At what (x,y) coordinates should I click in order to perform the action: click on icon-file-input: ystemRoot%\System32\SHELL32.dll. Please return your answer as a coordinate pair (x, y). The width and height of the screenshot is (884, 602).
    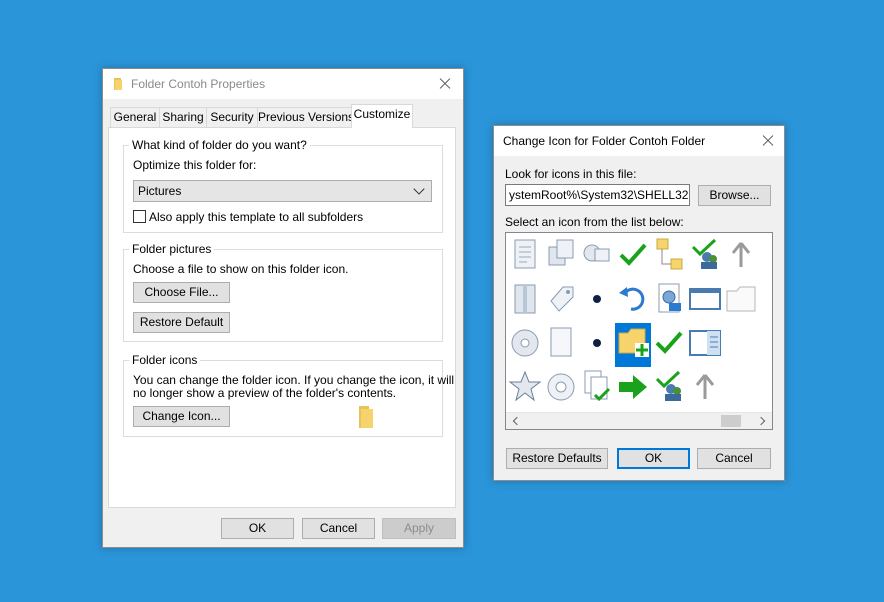
    Looking at the image, I should click on (597, 195).